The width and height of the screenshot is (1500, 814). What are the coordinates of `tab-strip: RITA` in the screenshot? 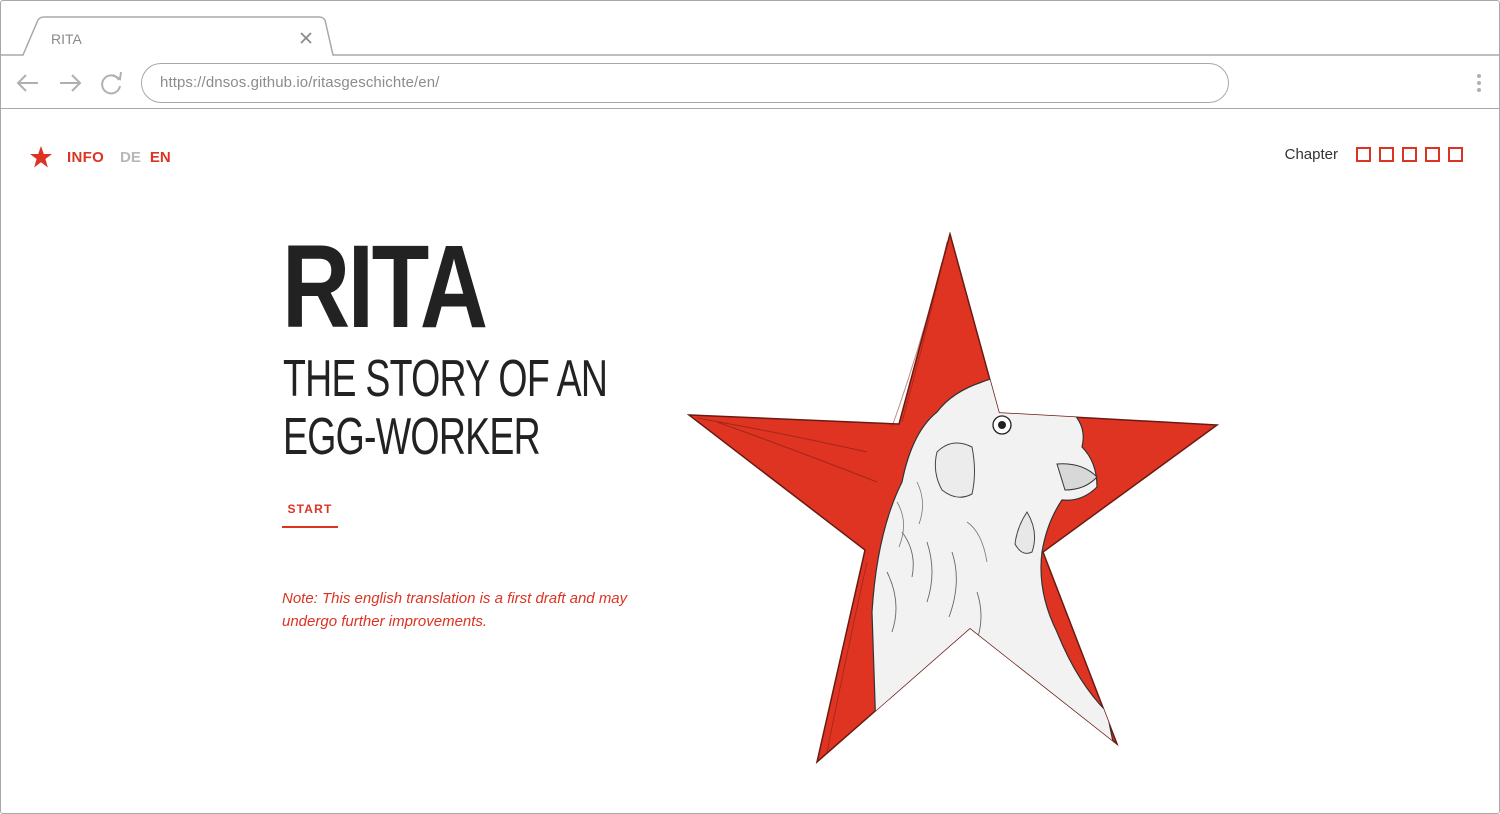 It's located at (750, 29).